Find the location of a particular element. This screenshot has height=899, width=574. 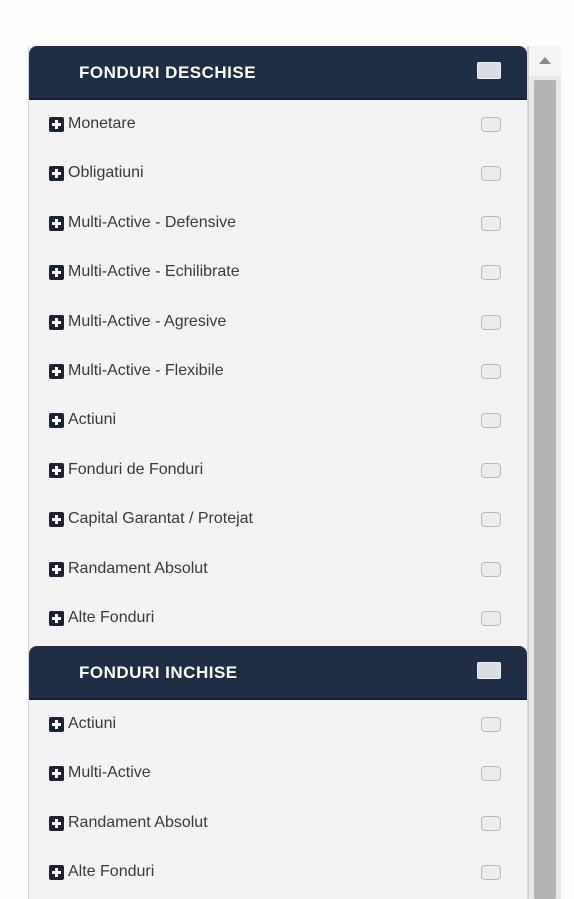

arrow-up-icon is located at coordinates (545, 60).